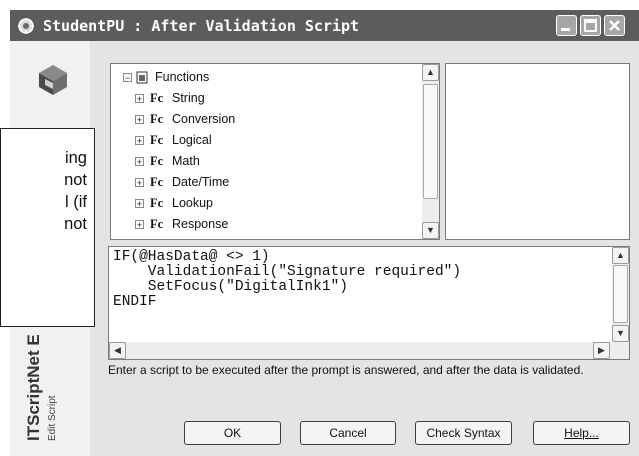 This screenshot has width=639, height=456. Describe the element at coordinates (565, 29) in the screenshot. I see `minimize-icon` at that location.